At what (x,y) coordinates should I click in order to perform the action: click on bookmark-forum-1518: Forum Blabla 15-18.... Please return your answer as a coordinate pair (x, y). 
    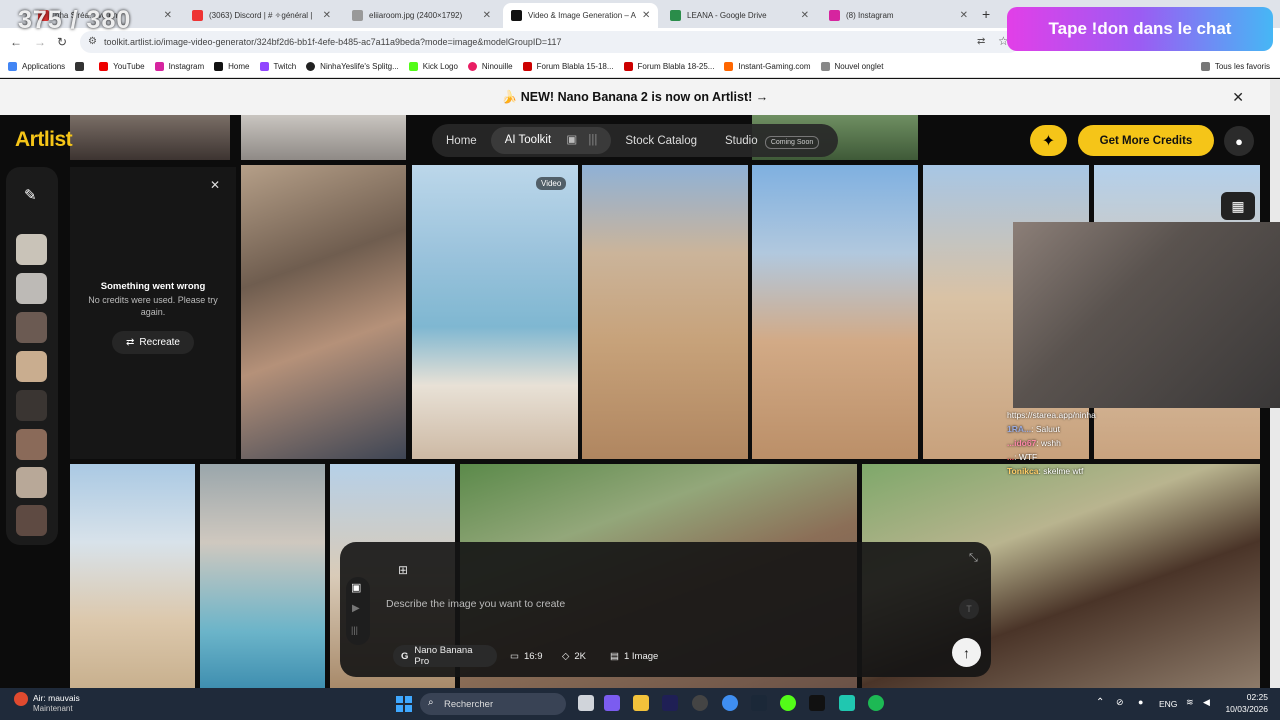
    Looking at the image, I should click on (568, 66).